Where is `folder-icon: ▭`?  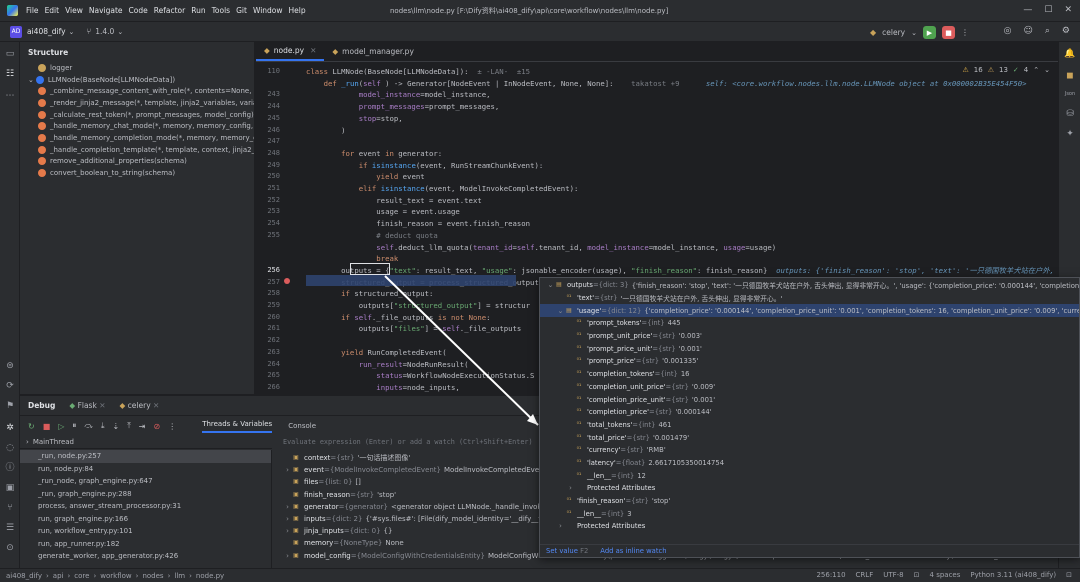
folder-icon: ▭ is located at coordinates (10, 54).